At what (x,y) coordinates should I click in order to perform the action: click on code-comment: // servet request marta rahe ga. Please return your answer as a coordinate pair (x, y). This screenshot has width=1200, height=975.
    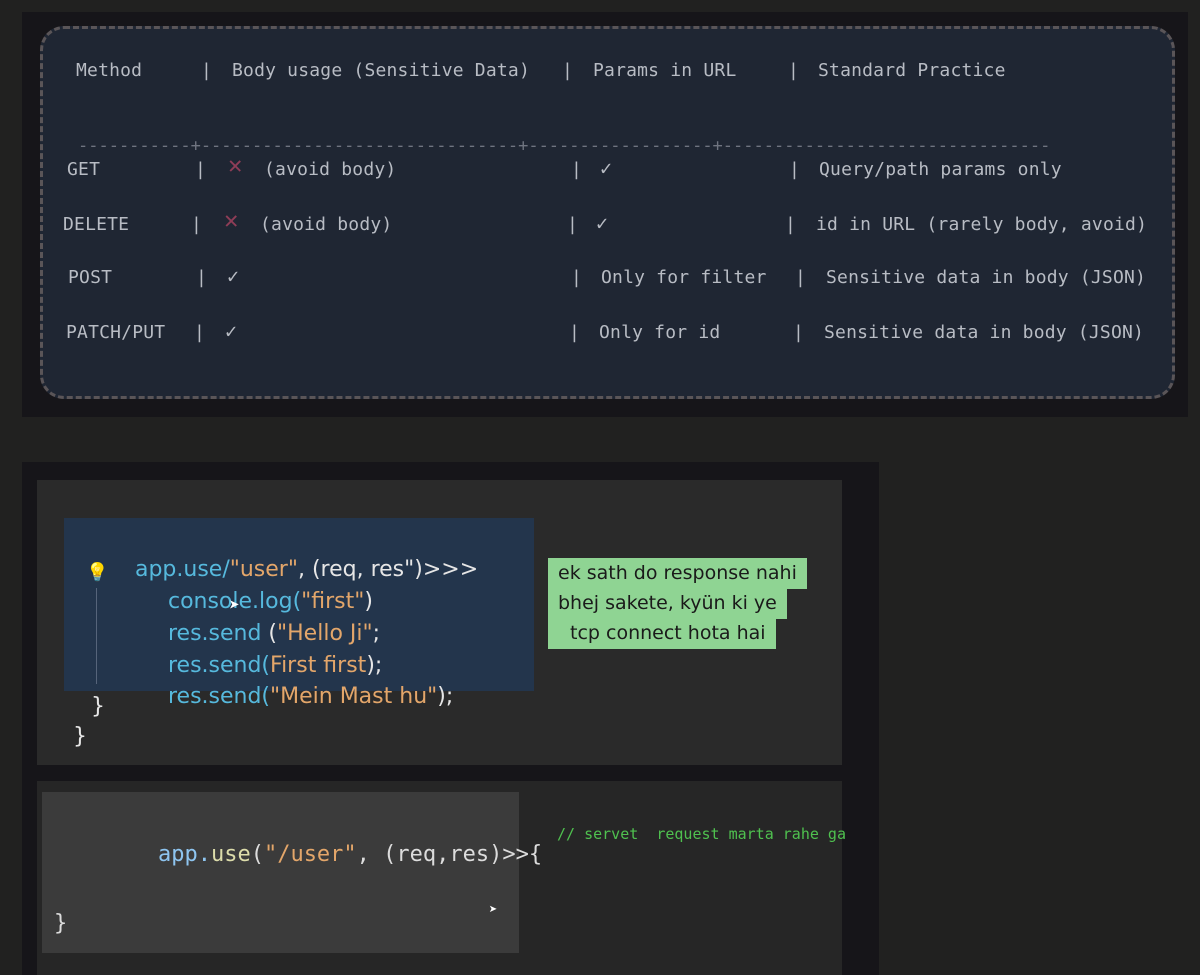
    Looking at the image, I should click on (701, 834).